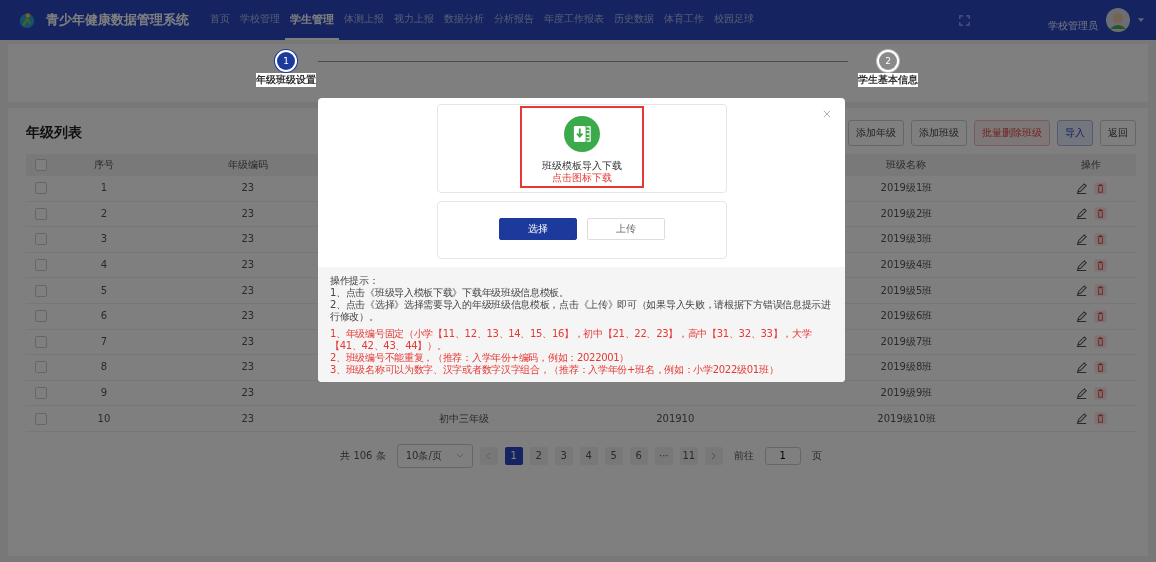 This screenshot has height=562, width=1156. I want to click on upload-button: 上传, so click(625, 229).